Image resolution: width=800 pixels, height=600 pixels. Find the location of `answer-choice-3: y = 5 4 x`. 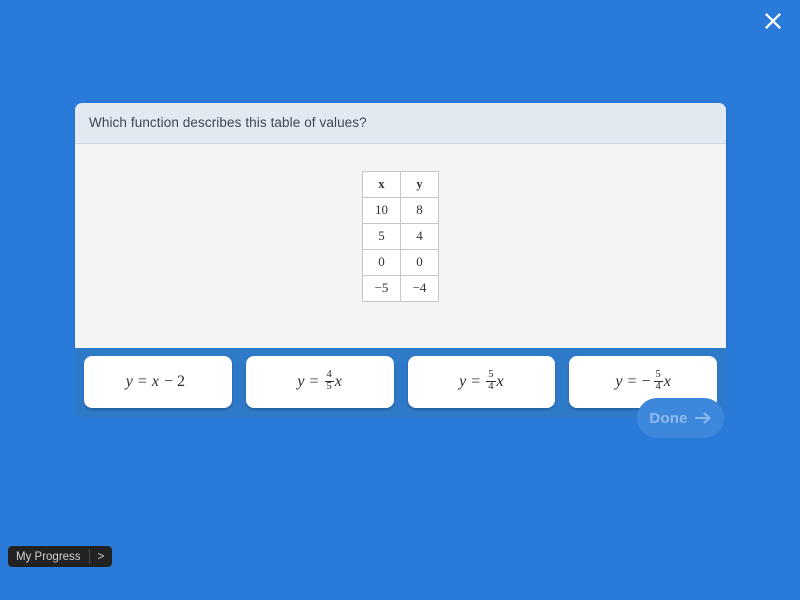

answer-choice-3: y = 5 4 x is located at coordinates (481, 381).